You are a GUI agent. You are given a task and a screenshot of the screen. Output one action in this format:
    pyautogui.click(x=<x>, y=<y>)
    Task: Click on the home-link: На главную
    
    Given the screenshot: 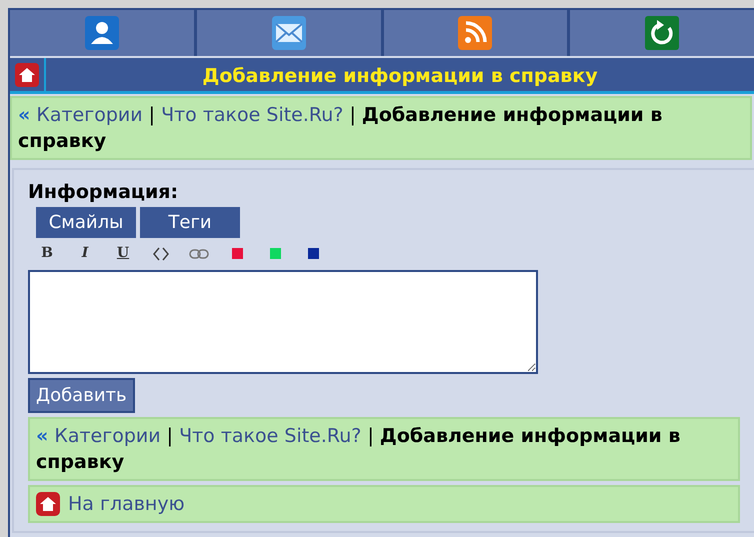 What is the action you would take?
    pyautogui.click(x=126, y=503)
    